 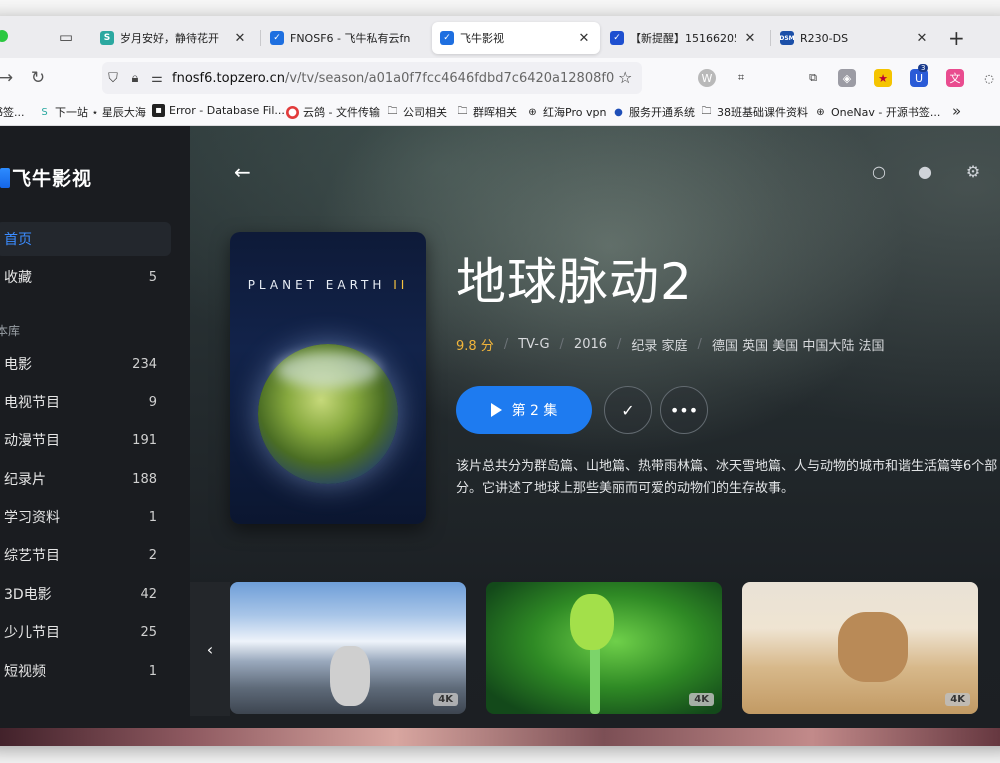 I want to click on sidebar-item-variety: 综艺节目 2, so click(x=85, y=555).